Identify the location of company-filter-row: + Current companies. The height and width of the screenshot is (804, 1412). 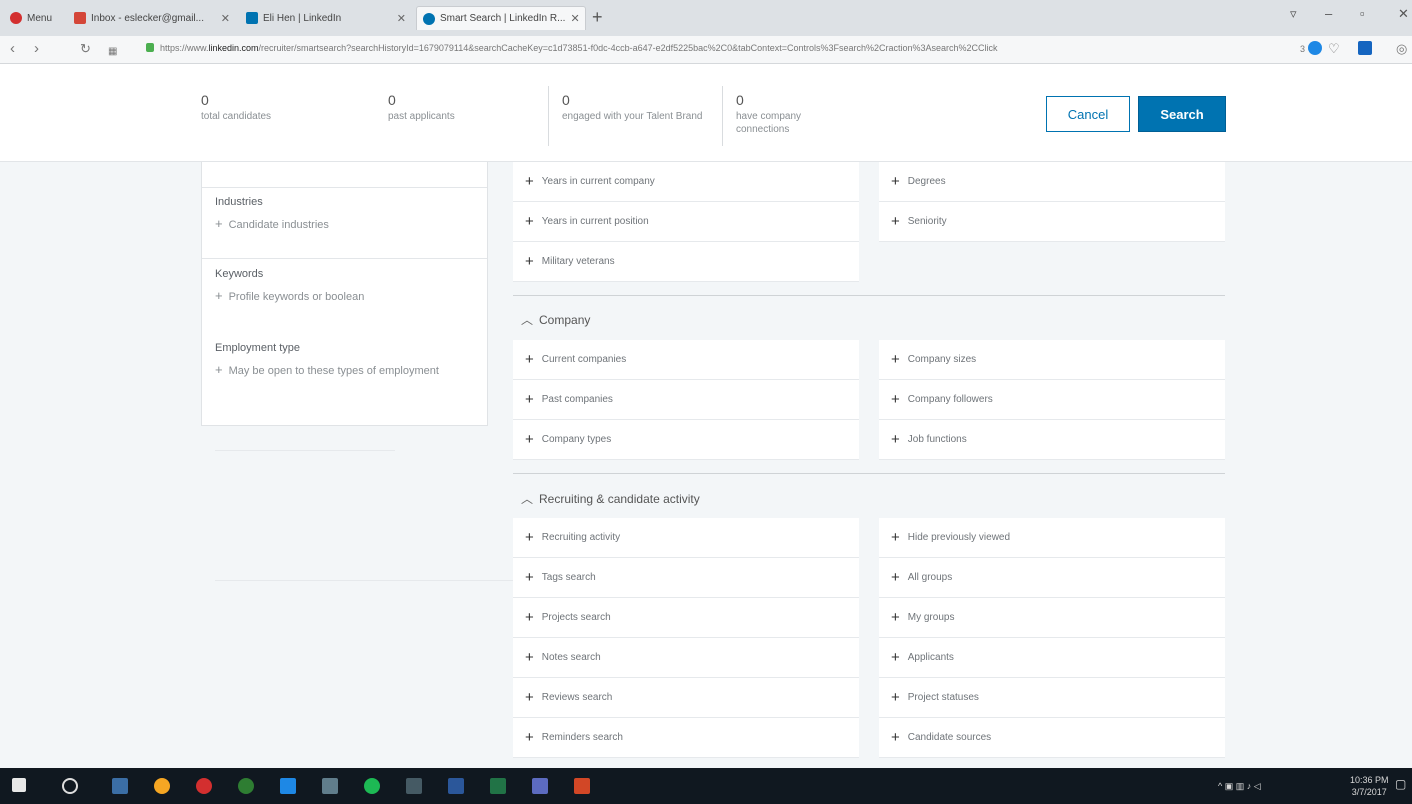
(686, 360).